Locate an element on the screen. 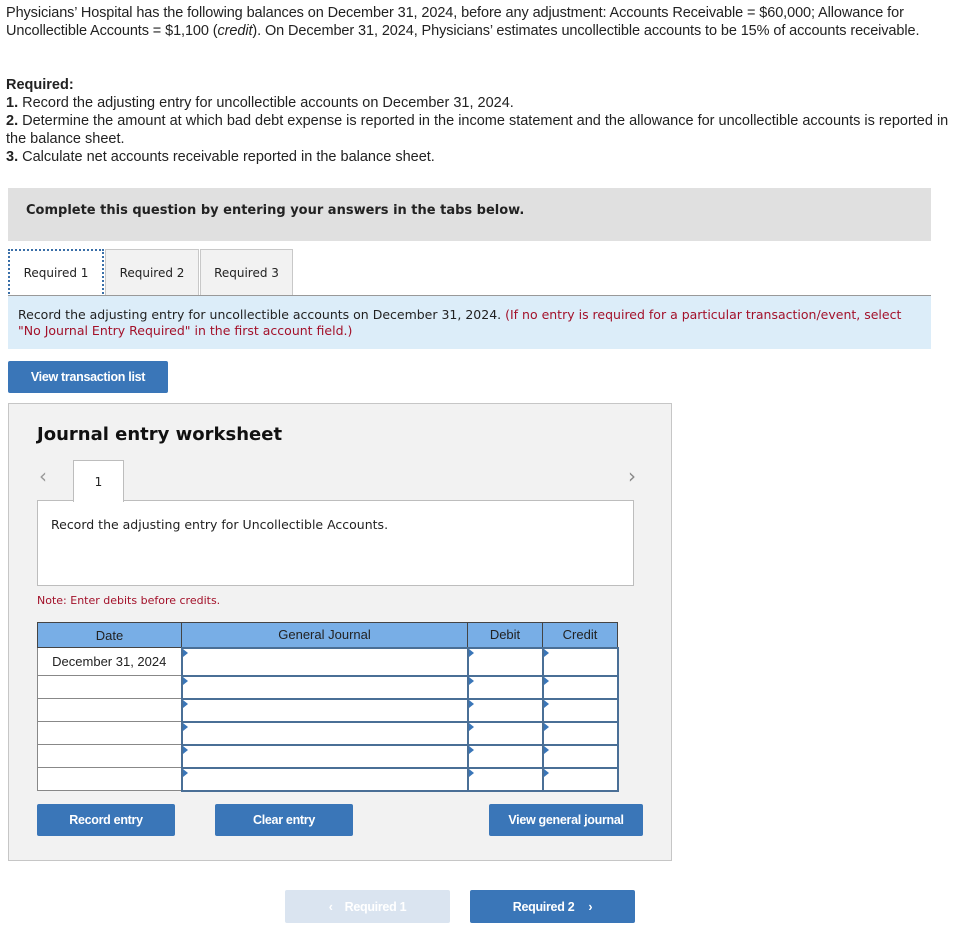 This screenshot has height=948, width=963. worksheet-page-tab-1: 1 is located at coordinates (98, 481).